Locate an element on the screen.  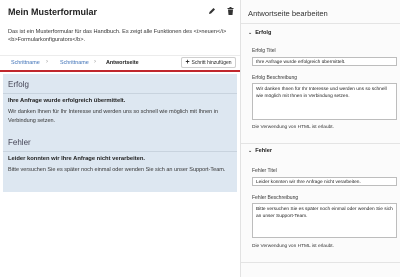
section-toggle-error: ⌄ Fehler is located at coordinates (260, 151).